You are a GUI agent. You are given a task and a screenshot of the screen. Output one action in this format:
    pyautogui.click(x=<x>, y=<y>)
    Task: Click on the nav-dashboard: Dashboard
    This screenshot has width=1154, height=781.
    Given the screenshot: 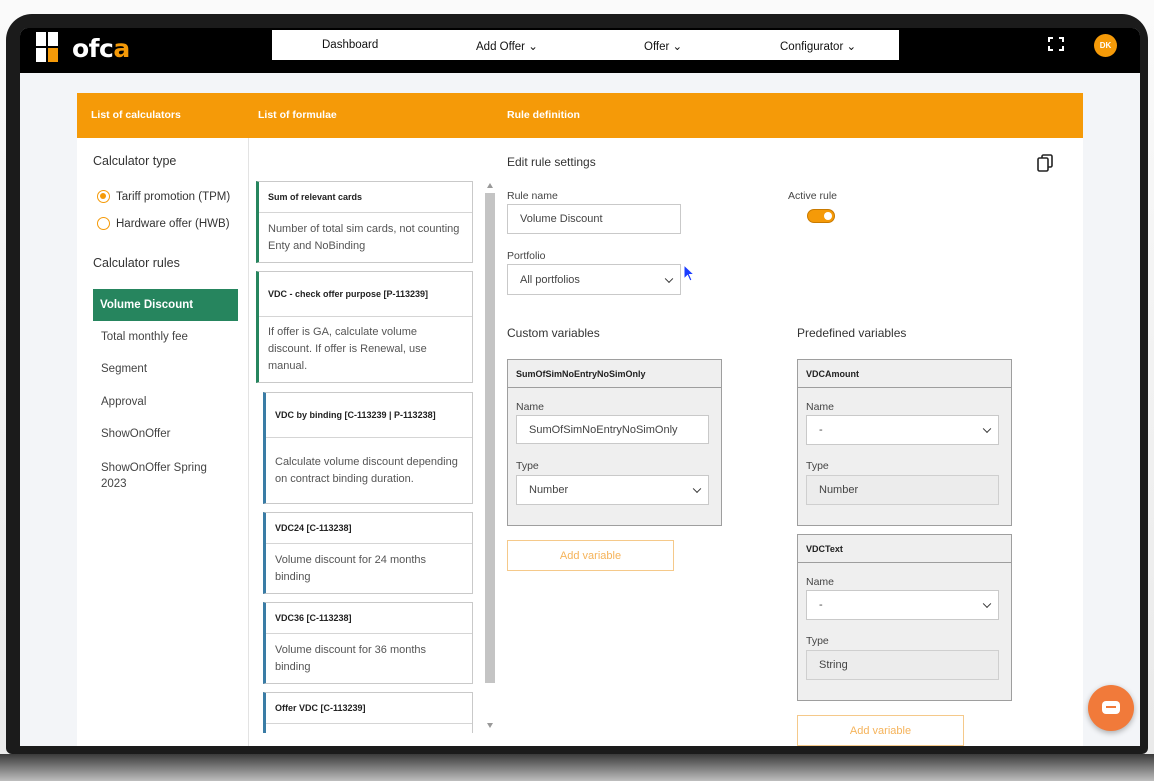 What is the action you would take?
    pyautogui.click(x=350, y=45)
    